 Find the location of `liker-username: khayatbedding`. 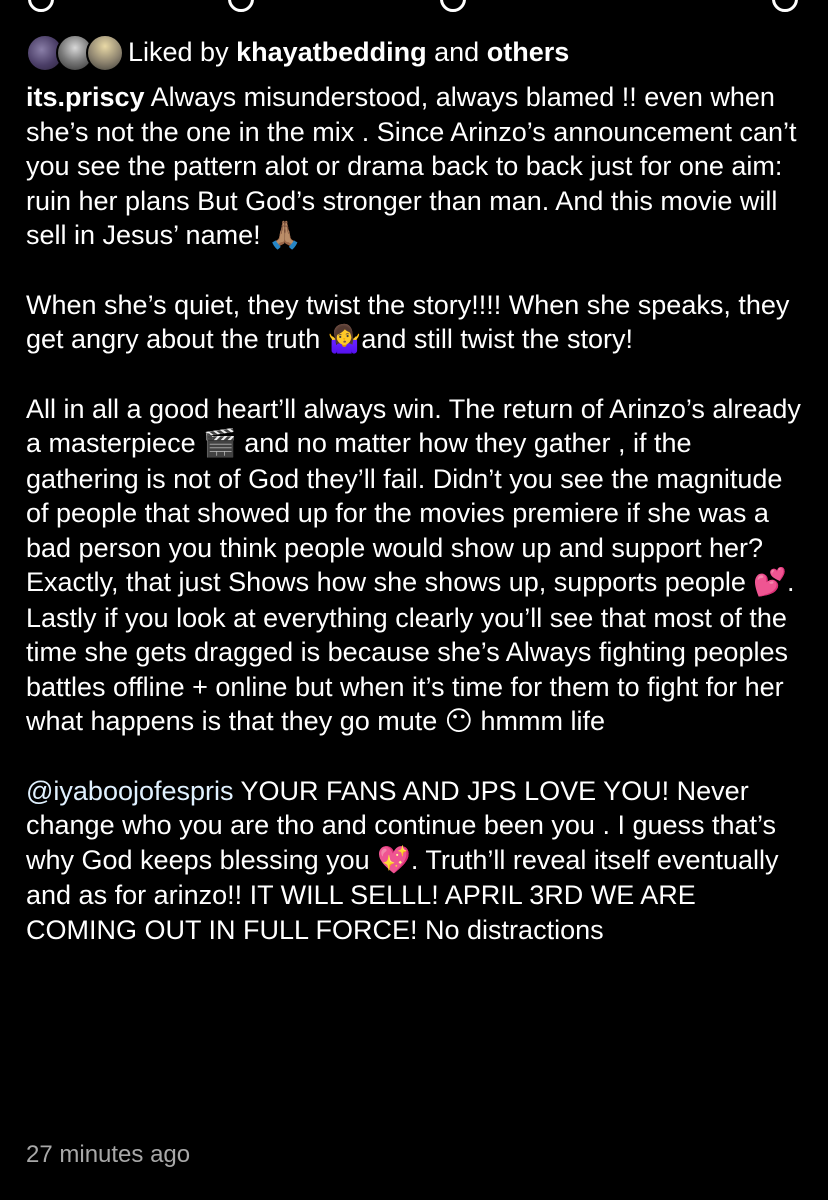

liker-username: khayatbedding is located at coordinates (331, 52).